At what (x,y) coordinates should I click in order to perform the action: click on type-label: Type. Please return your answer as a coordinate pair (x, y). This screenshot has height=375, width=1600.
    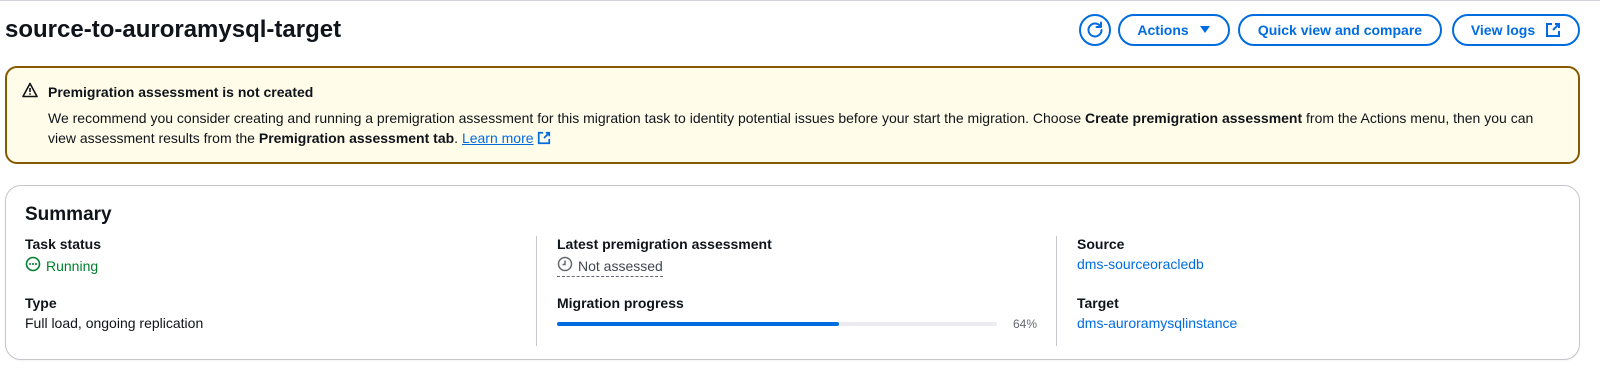
    Looking at the image, I should click on (41, 303).